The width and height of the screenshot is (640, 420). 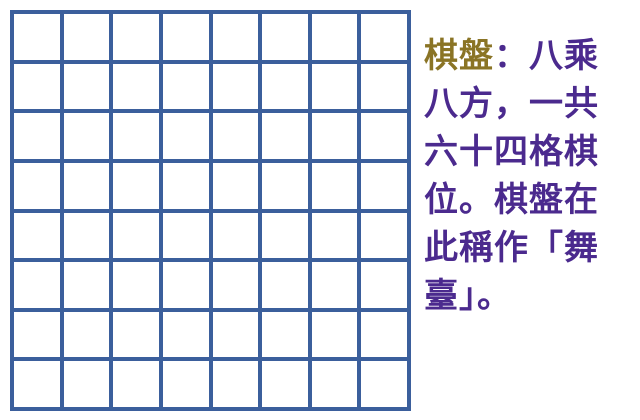 I want to click on board-square-r6-c6, so click(x=287, y=287).